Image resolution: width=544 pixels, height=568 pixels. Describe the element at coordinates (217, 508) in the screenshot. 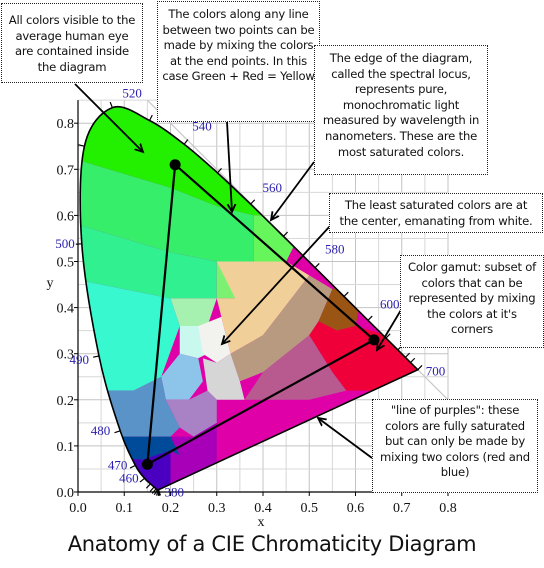

I see `x-tick-label: 0.3` at that location.